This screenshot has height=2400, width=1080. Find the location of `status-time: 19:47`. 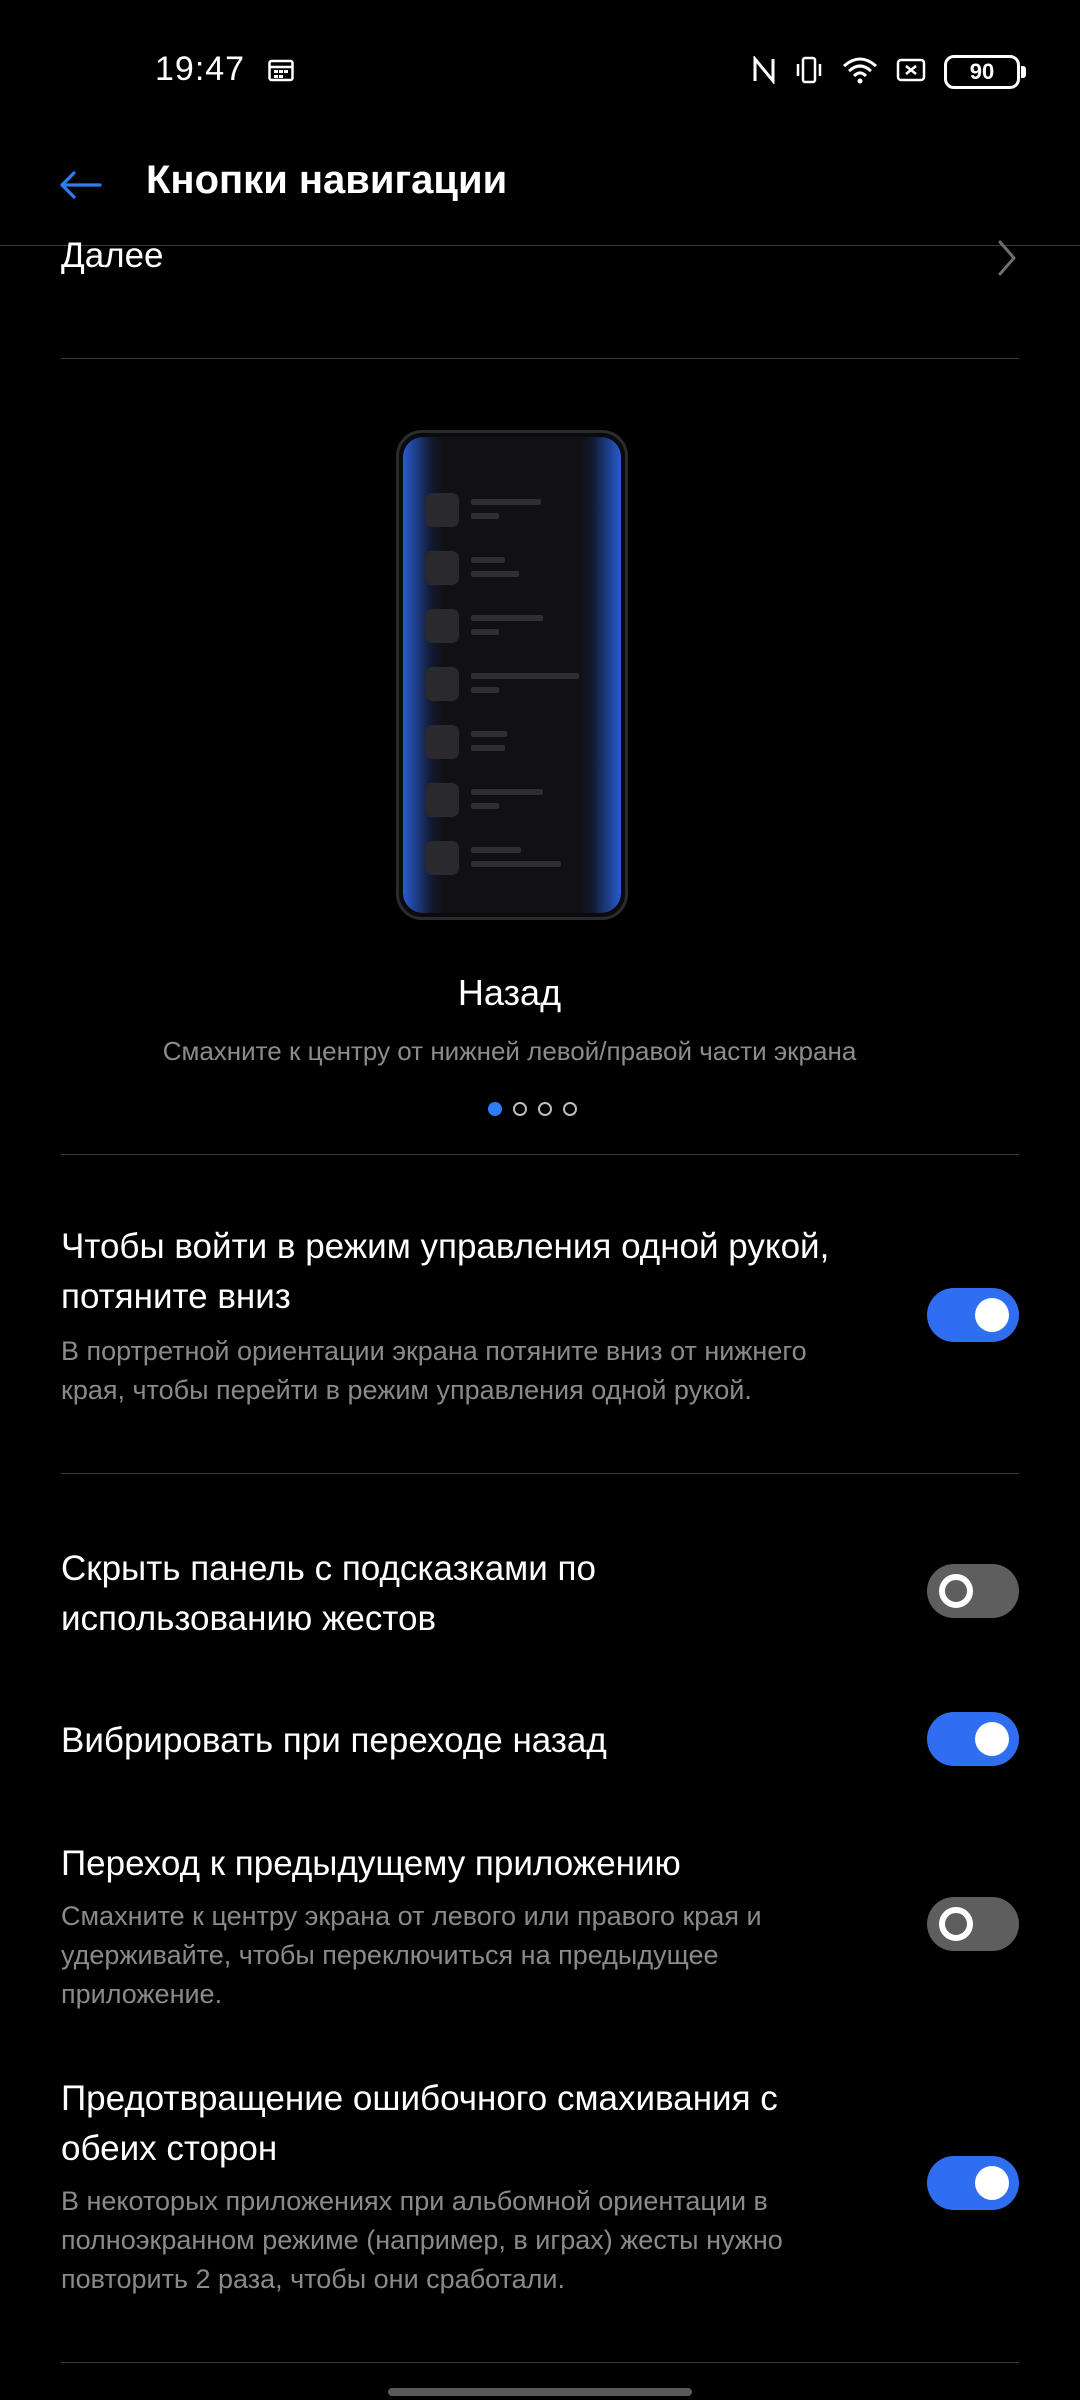

status-time: 19:47 is located at coordinates (200, 69).